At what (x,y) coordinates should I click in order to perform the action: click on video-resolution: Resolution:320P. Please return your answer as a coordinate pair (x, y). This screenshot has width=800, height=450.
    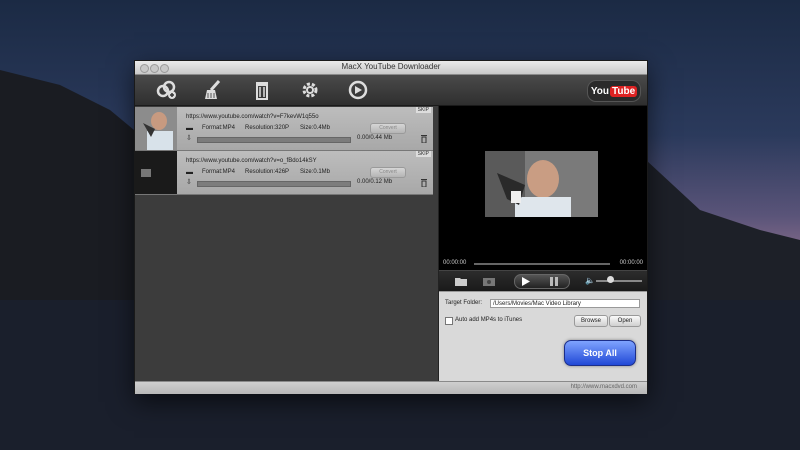
    Looking at the image, I should click on (267, 128).